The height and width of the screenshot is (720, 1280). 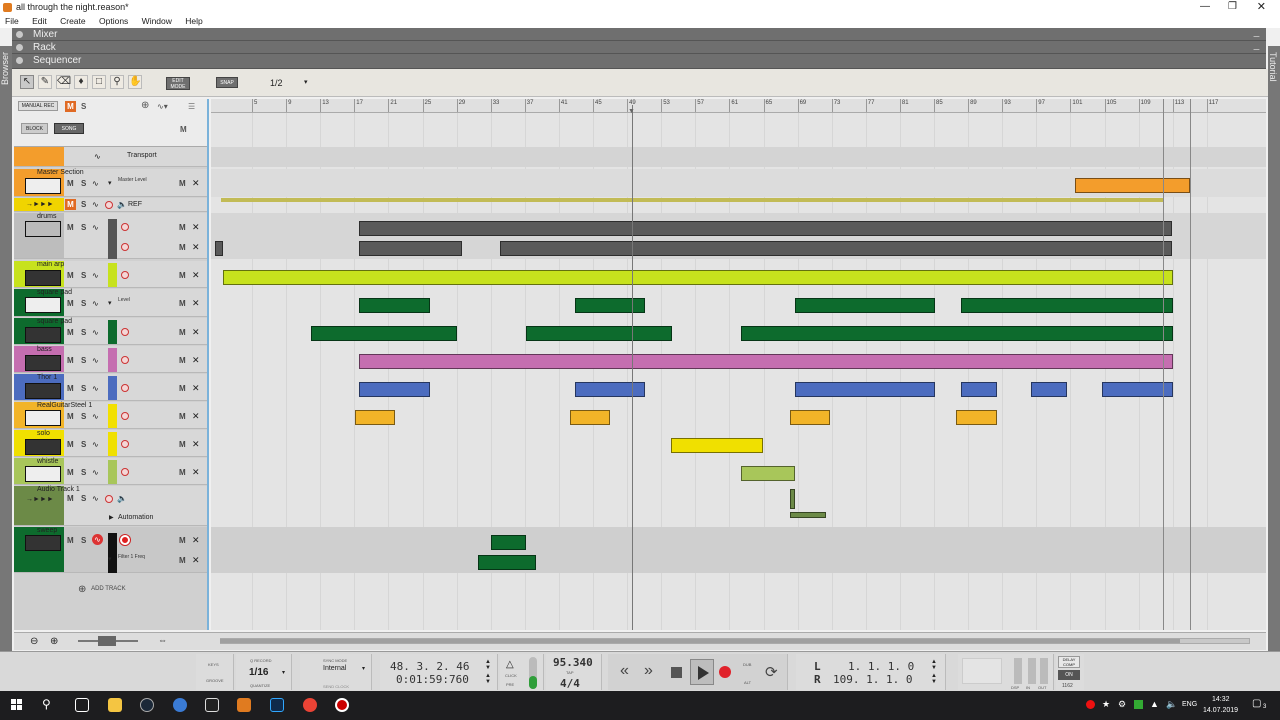 I want to click on menu-create: Create, so click(x=73, y=20).